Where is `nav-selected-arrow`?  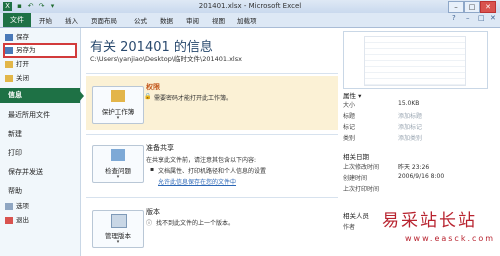
nav-selected-arrow is located at coordinates (81, 96).